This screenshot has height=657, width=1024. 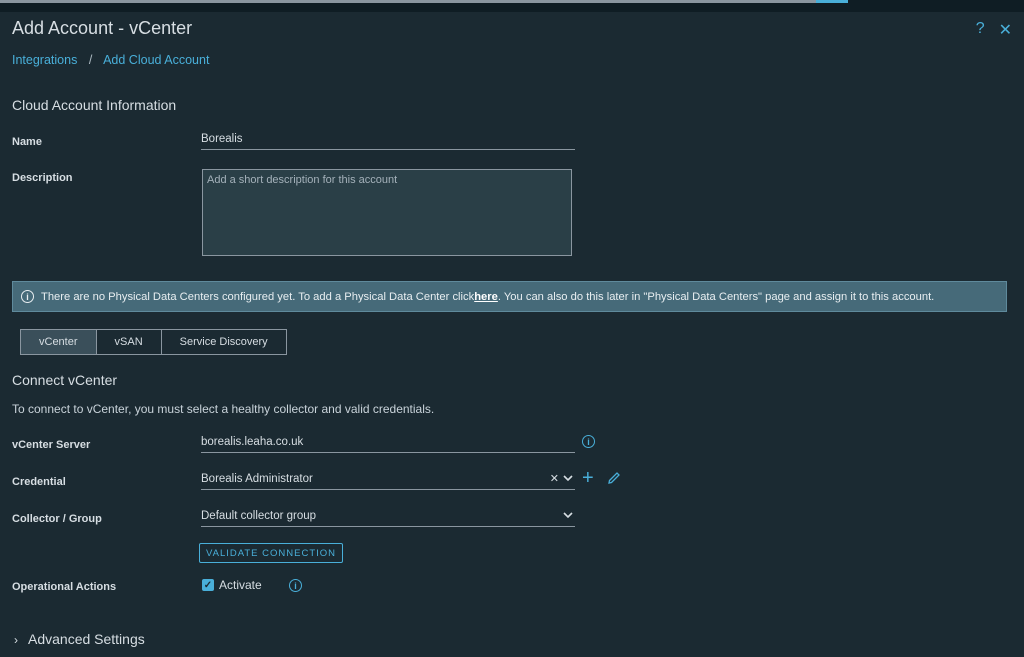 I want to click on top-progress-bar, so click(x=424, y=1).